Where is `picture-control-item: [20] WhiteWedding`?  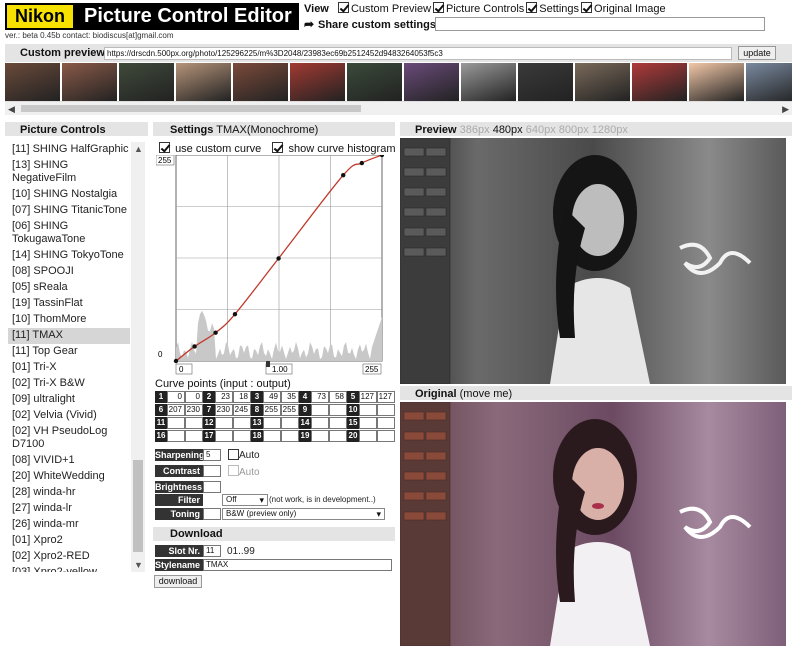
picture-control-item: [20] WhiteWedding is located at coordinates (69, 477).